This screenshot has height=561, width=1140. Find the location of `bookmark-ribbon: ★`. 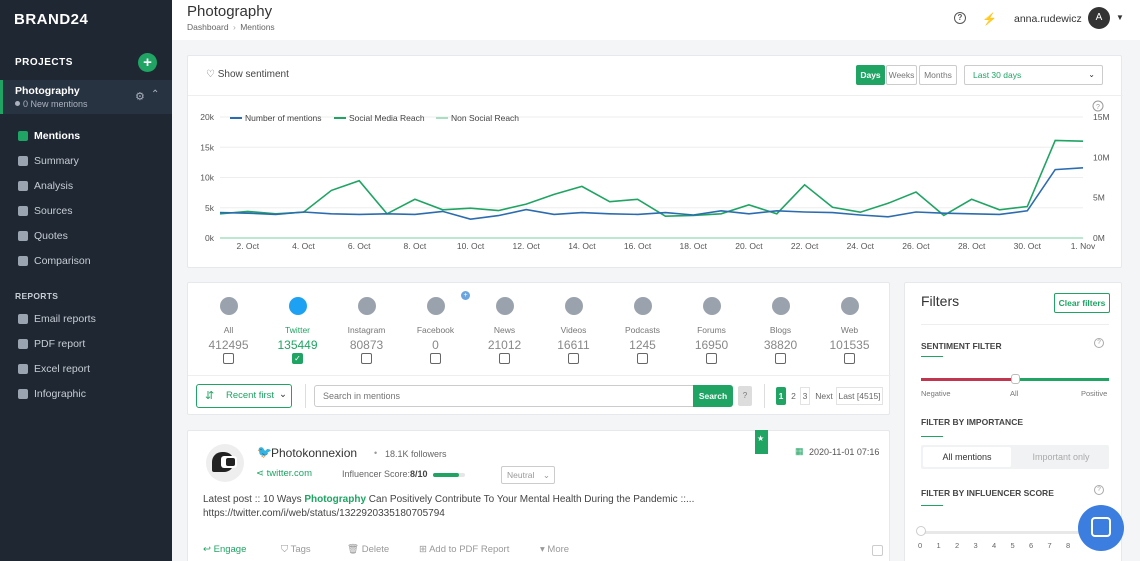

bookmark-ribbon: ★ is located at coordinates (761, 442).